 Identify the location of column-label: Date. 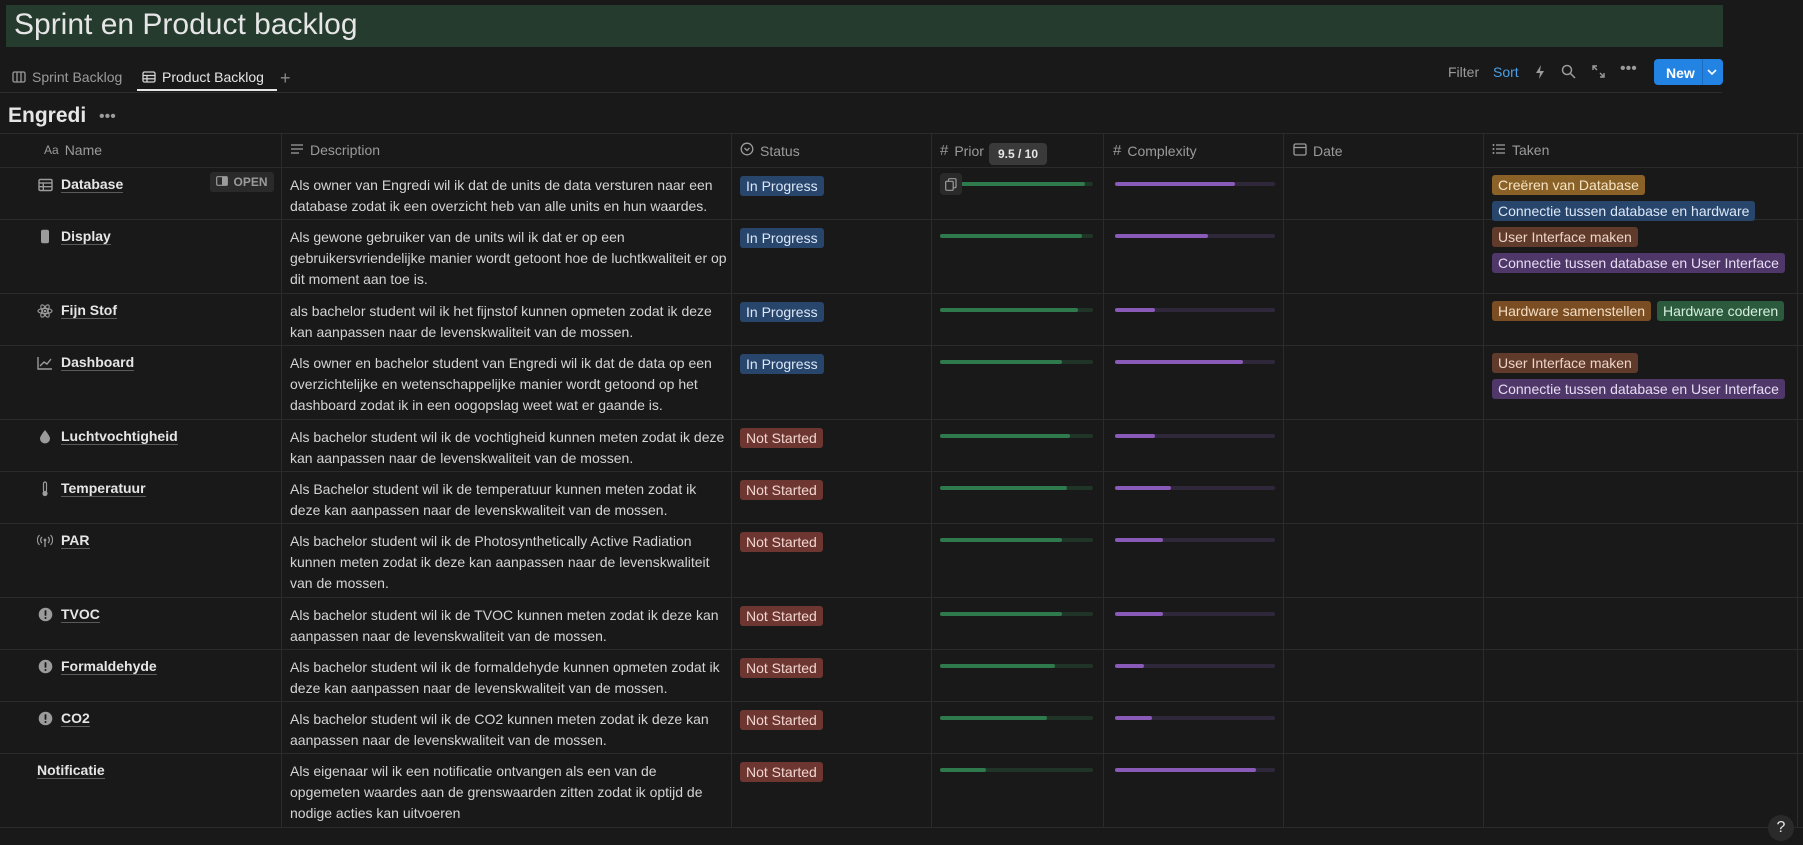
(1328, 150).